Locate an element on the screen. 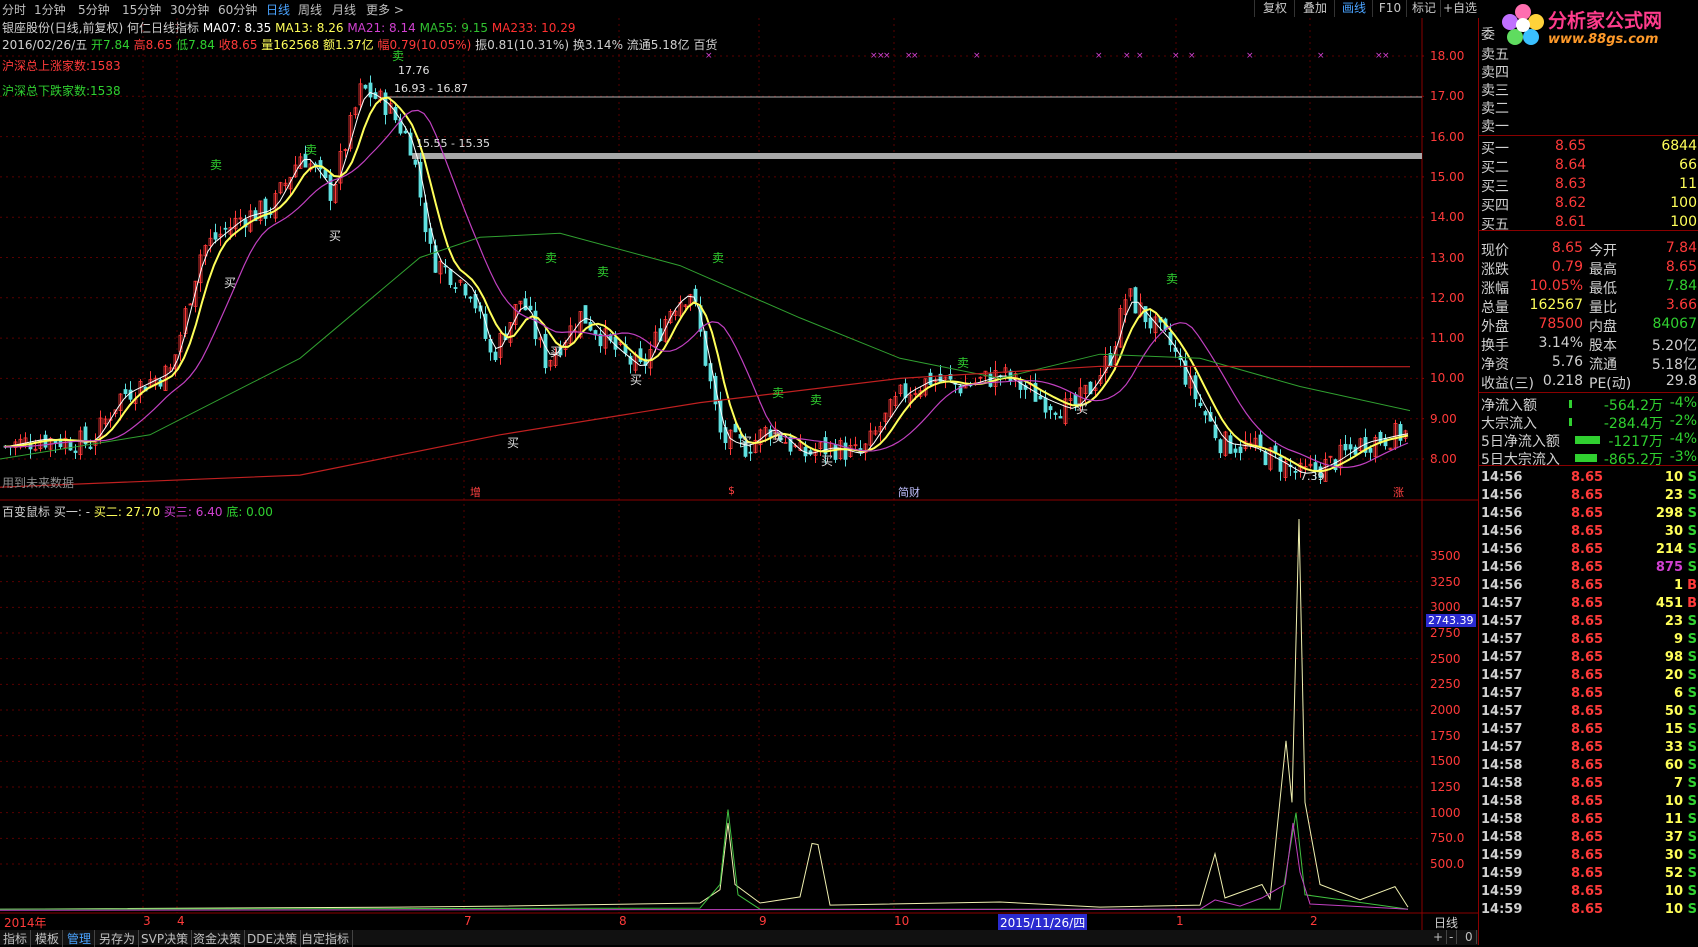  date-label-year: 2014年 is located at coordinates (25, 923).